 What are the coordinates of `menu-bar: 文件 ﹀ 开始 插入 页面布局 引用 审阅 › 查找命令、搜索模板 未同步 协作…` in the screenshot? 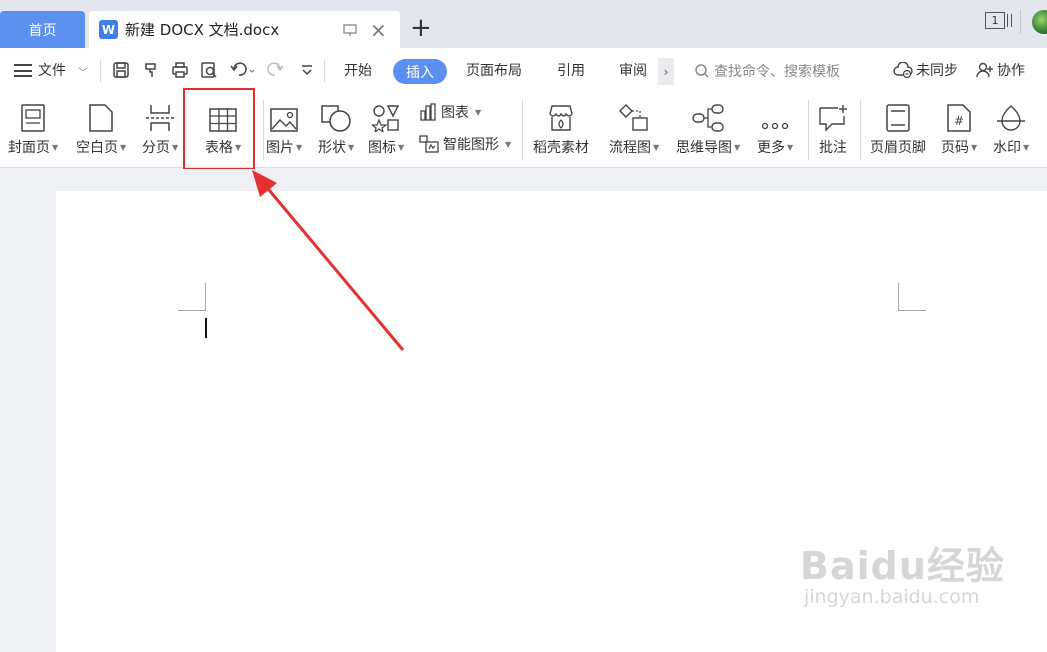 It's located at (523, 71).